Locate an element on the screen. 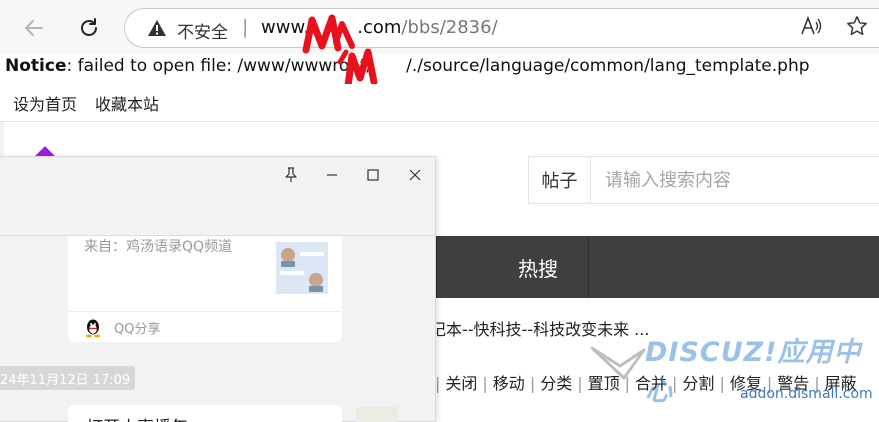  pin-button is located at coordinates (291, 175).